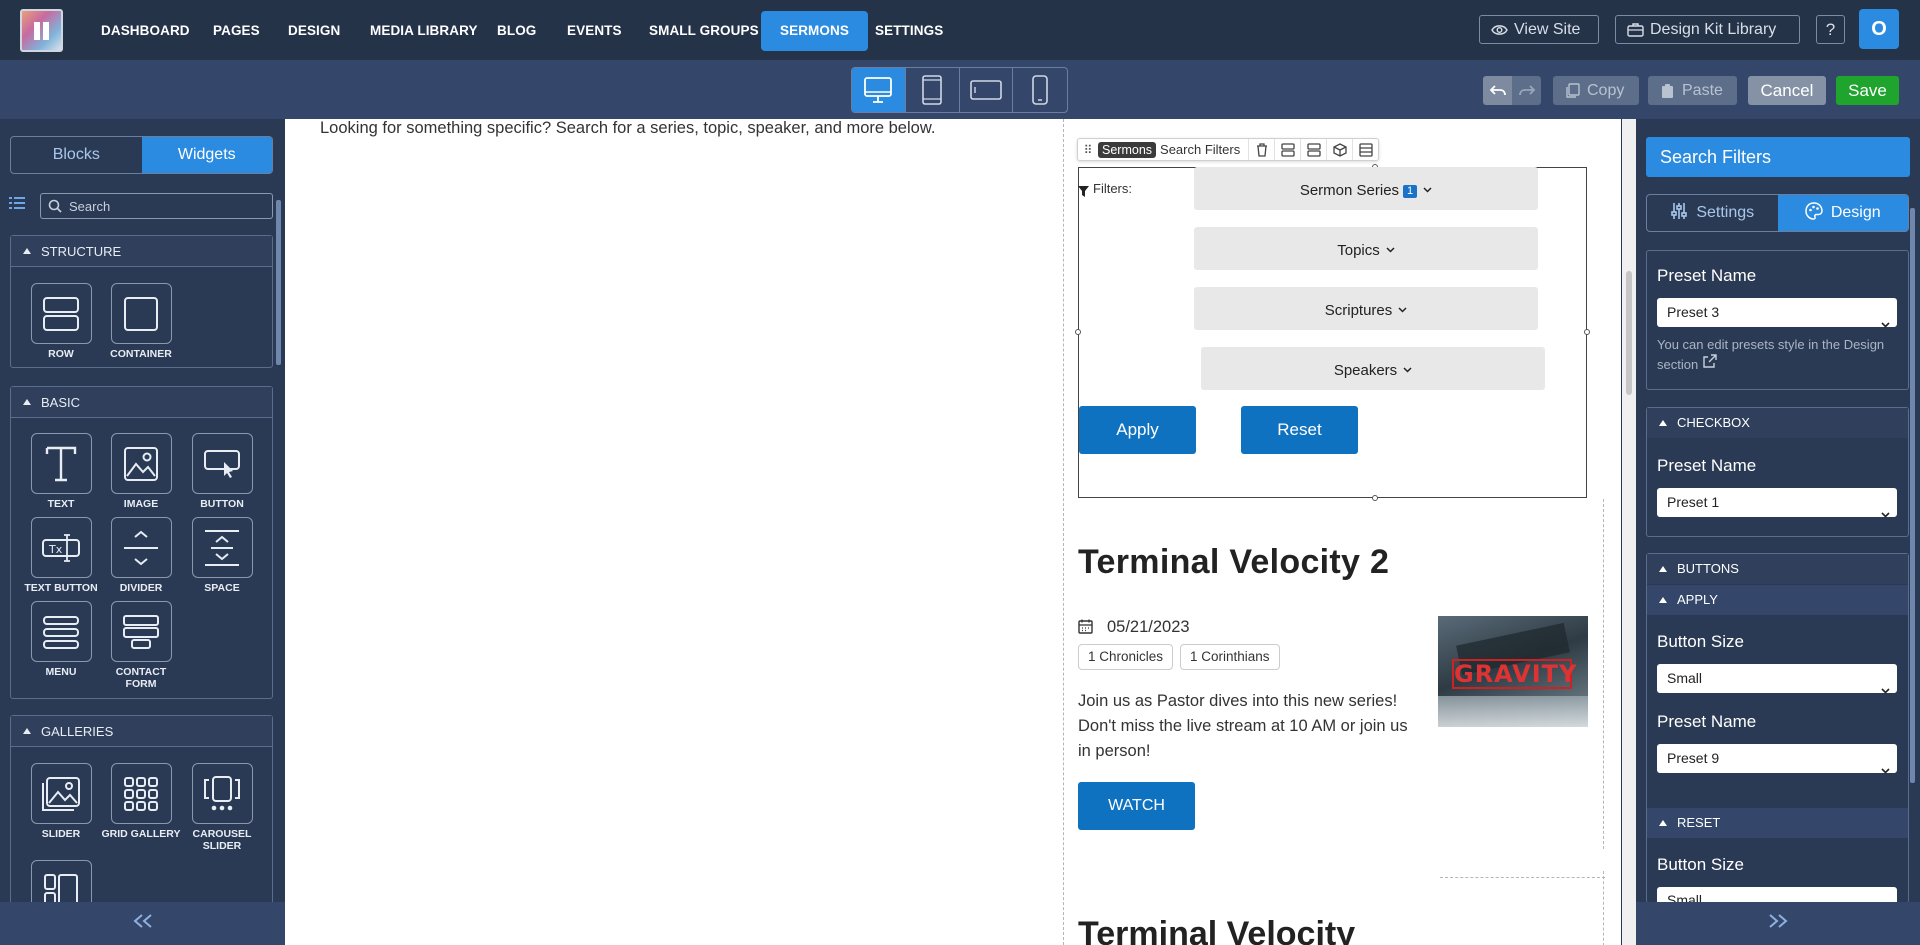 The height and width of the screenshot is (945, 1920). Describe the element at coordinates (1629, 532) in the screenshot. I see `canvas-scrollbar` at that location.